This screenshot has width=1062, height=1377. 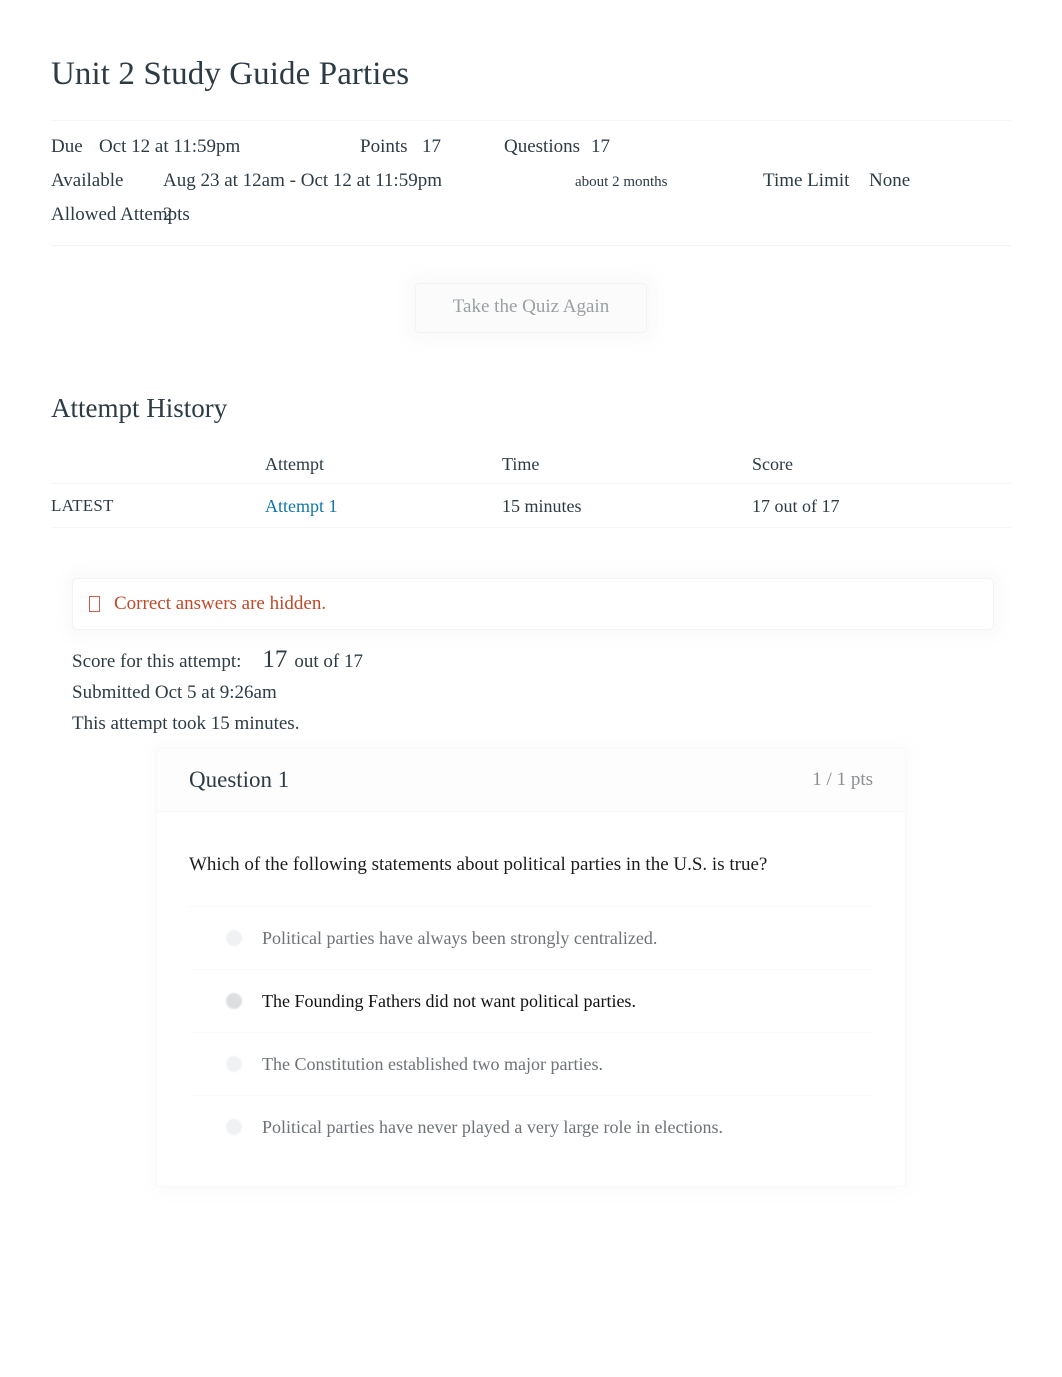 I want to click on take-quiz-again-button: Take the Quiz Again, so click(x=531, y=308).